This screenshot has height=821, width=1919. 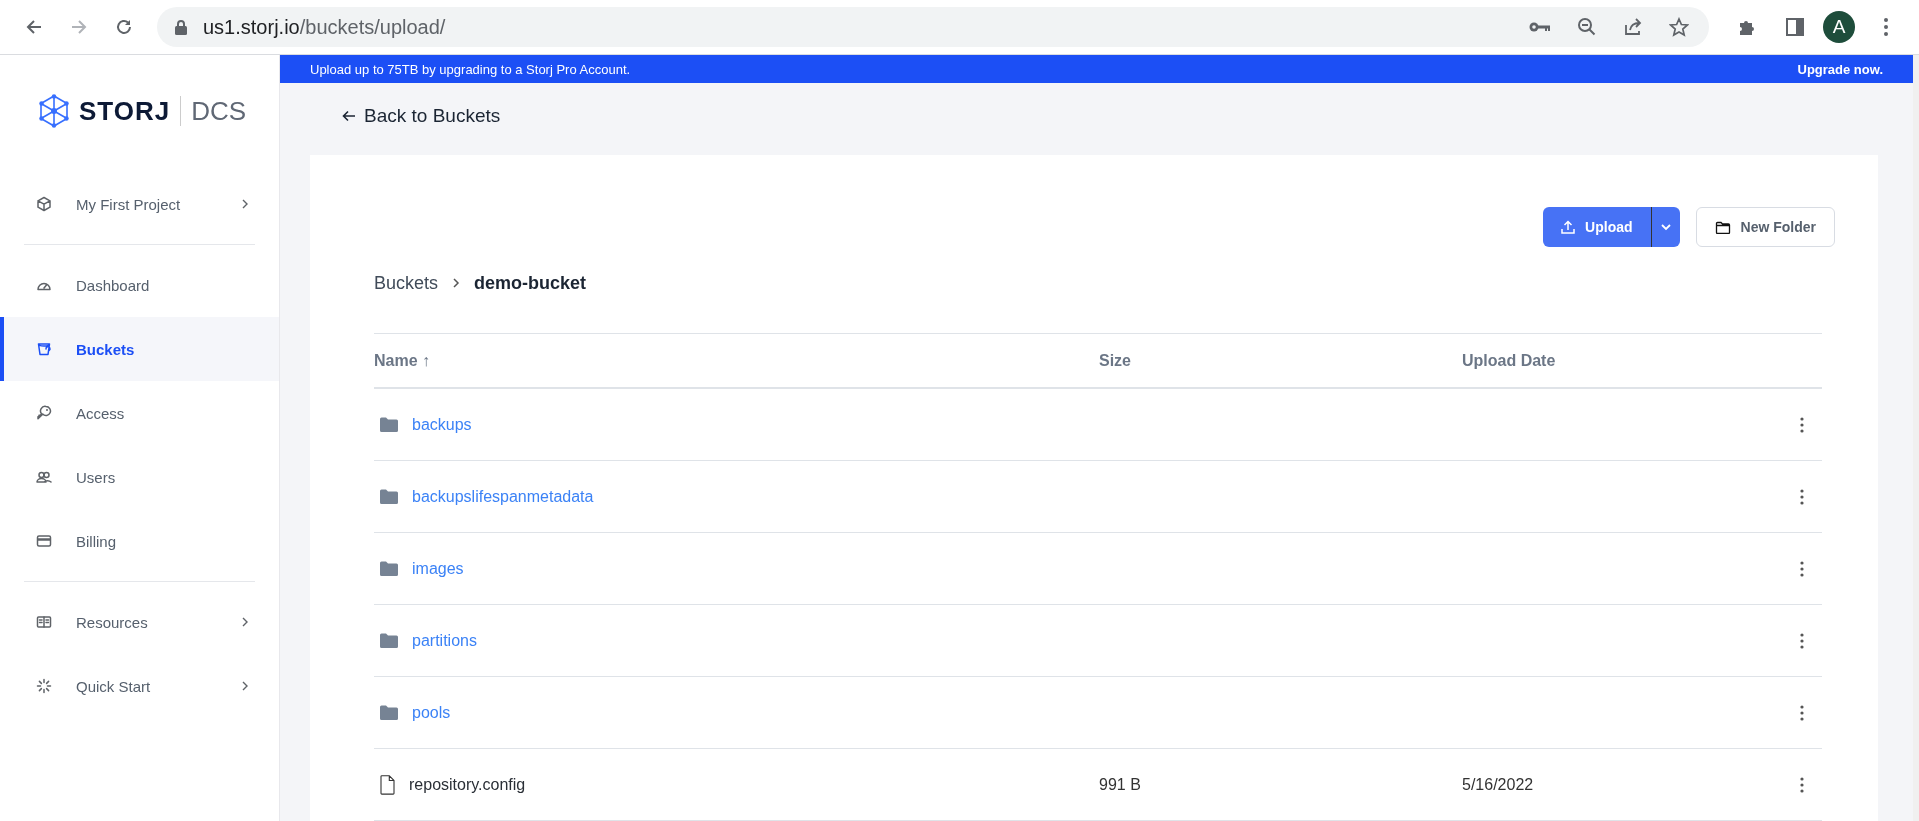 What do you see at coordinates (1840, 69) in the screenshot?
I see `upgrade-link: Upgrade now.` at bounding box center [1840, 69].